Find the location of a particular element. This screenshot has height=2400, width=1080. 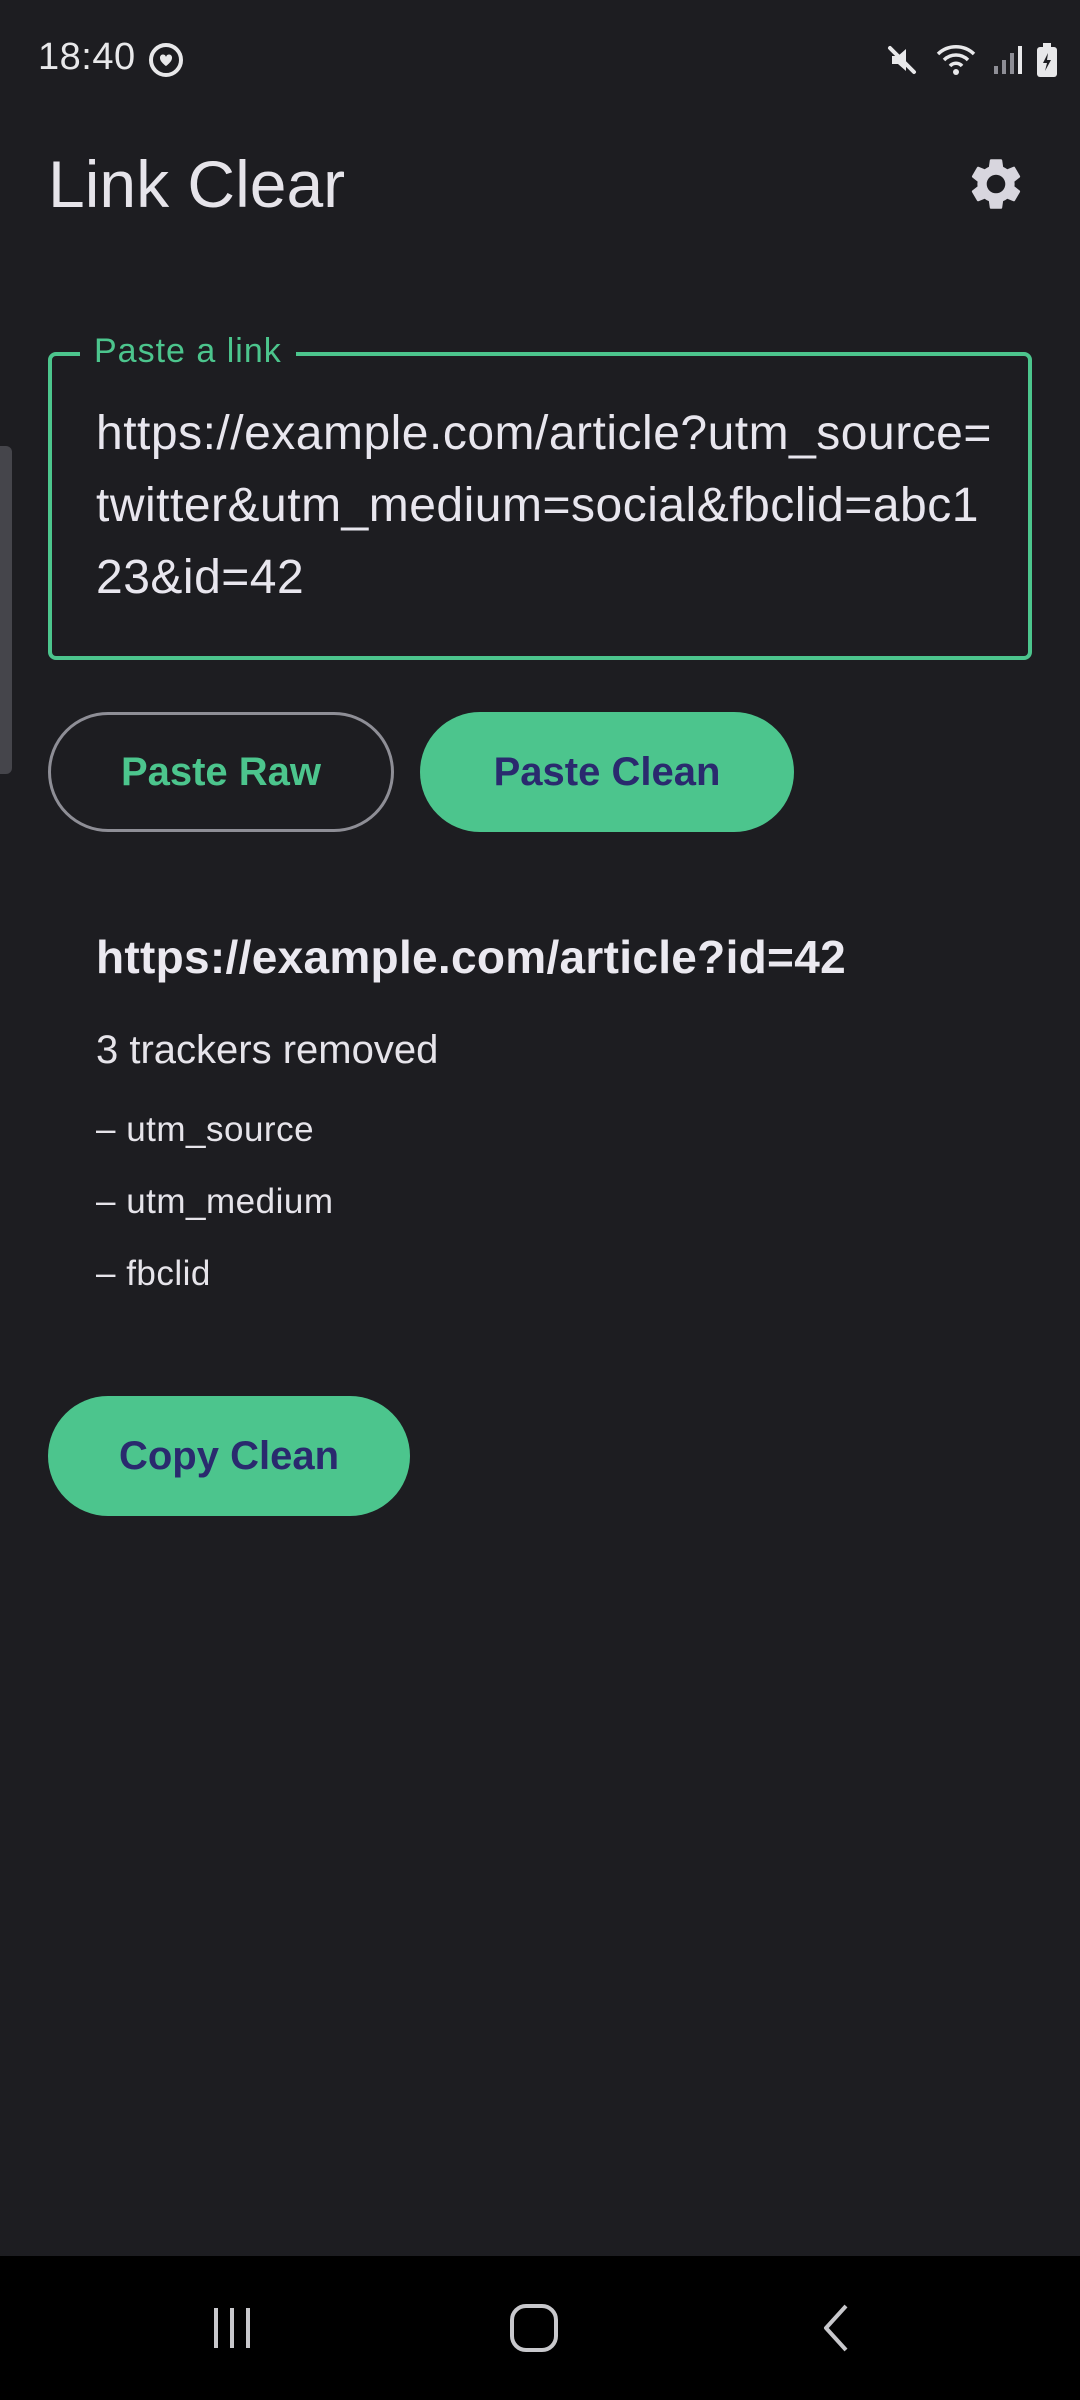

back-button is located at coordinates (838, 2330).